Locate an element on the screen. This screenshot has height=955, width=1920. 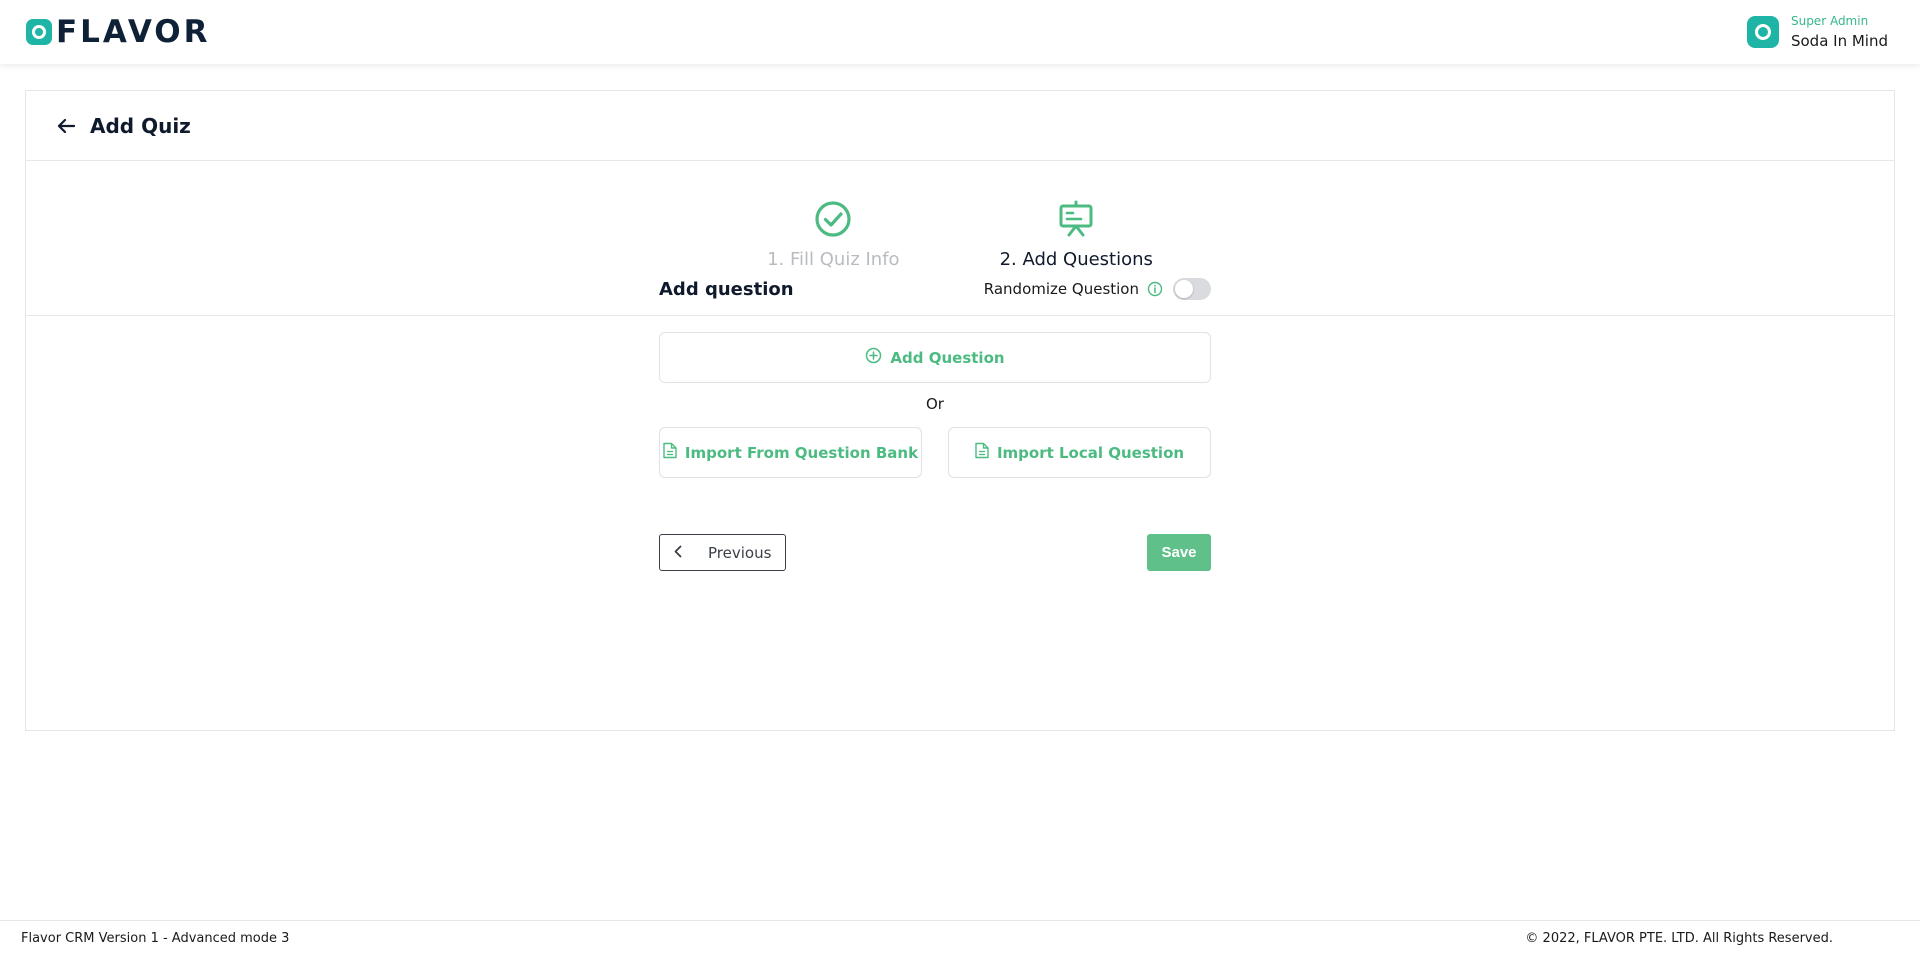
logo-mark-icon is located at coordinates (39, 32).